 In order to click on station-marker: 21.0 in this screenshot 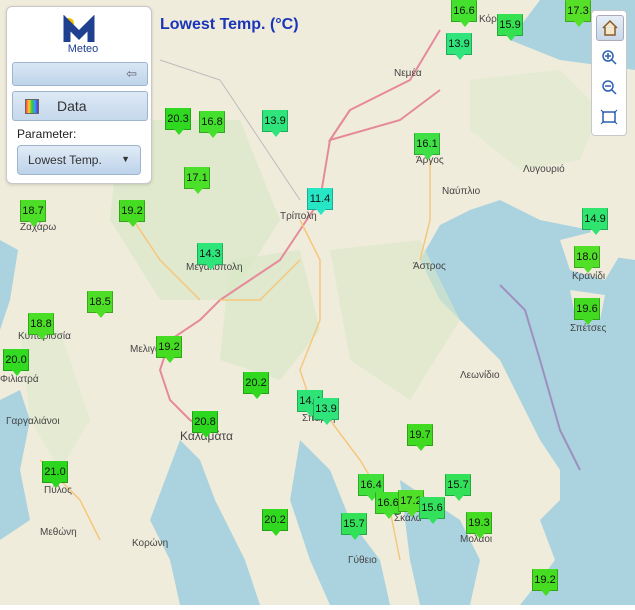, I will do `click(55, 474)`.